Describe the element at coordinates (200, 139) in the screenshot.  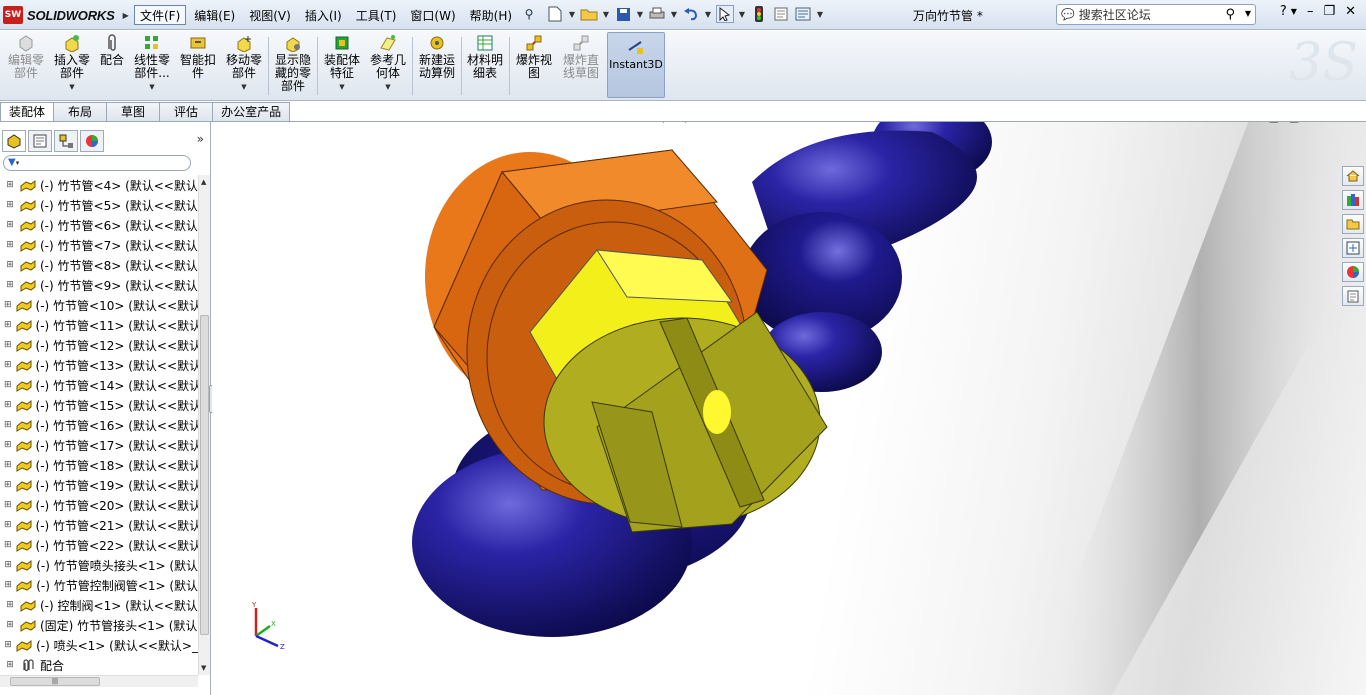
I see `pane-expand-icon: »` at that location.